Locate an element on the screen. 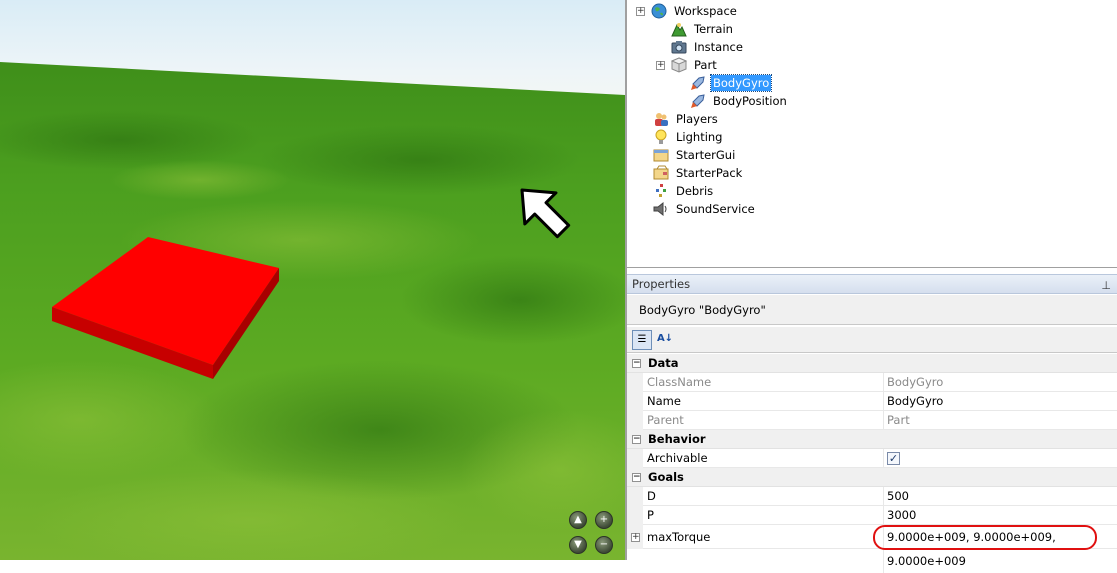  players-icon is located at coordinates (661, 119).